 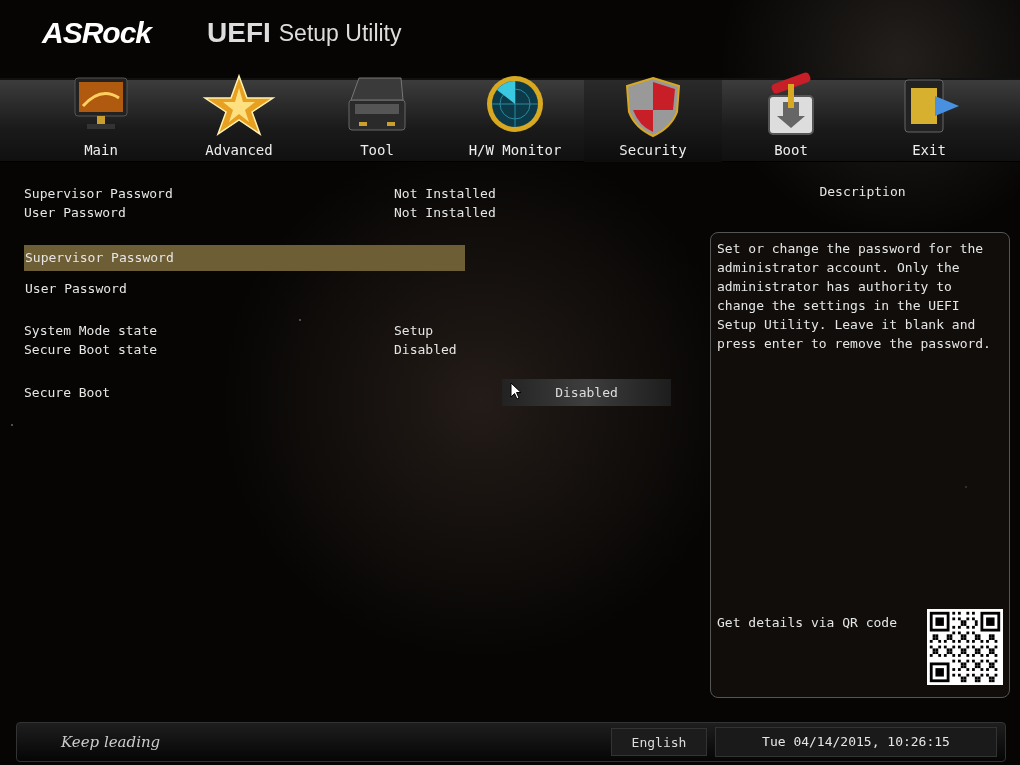 What do you see at coordinates (99, 193) in the screenshot?
I see `setting-label: Supervisor Password` at bounding box center [99, 193].